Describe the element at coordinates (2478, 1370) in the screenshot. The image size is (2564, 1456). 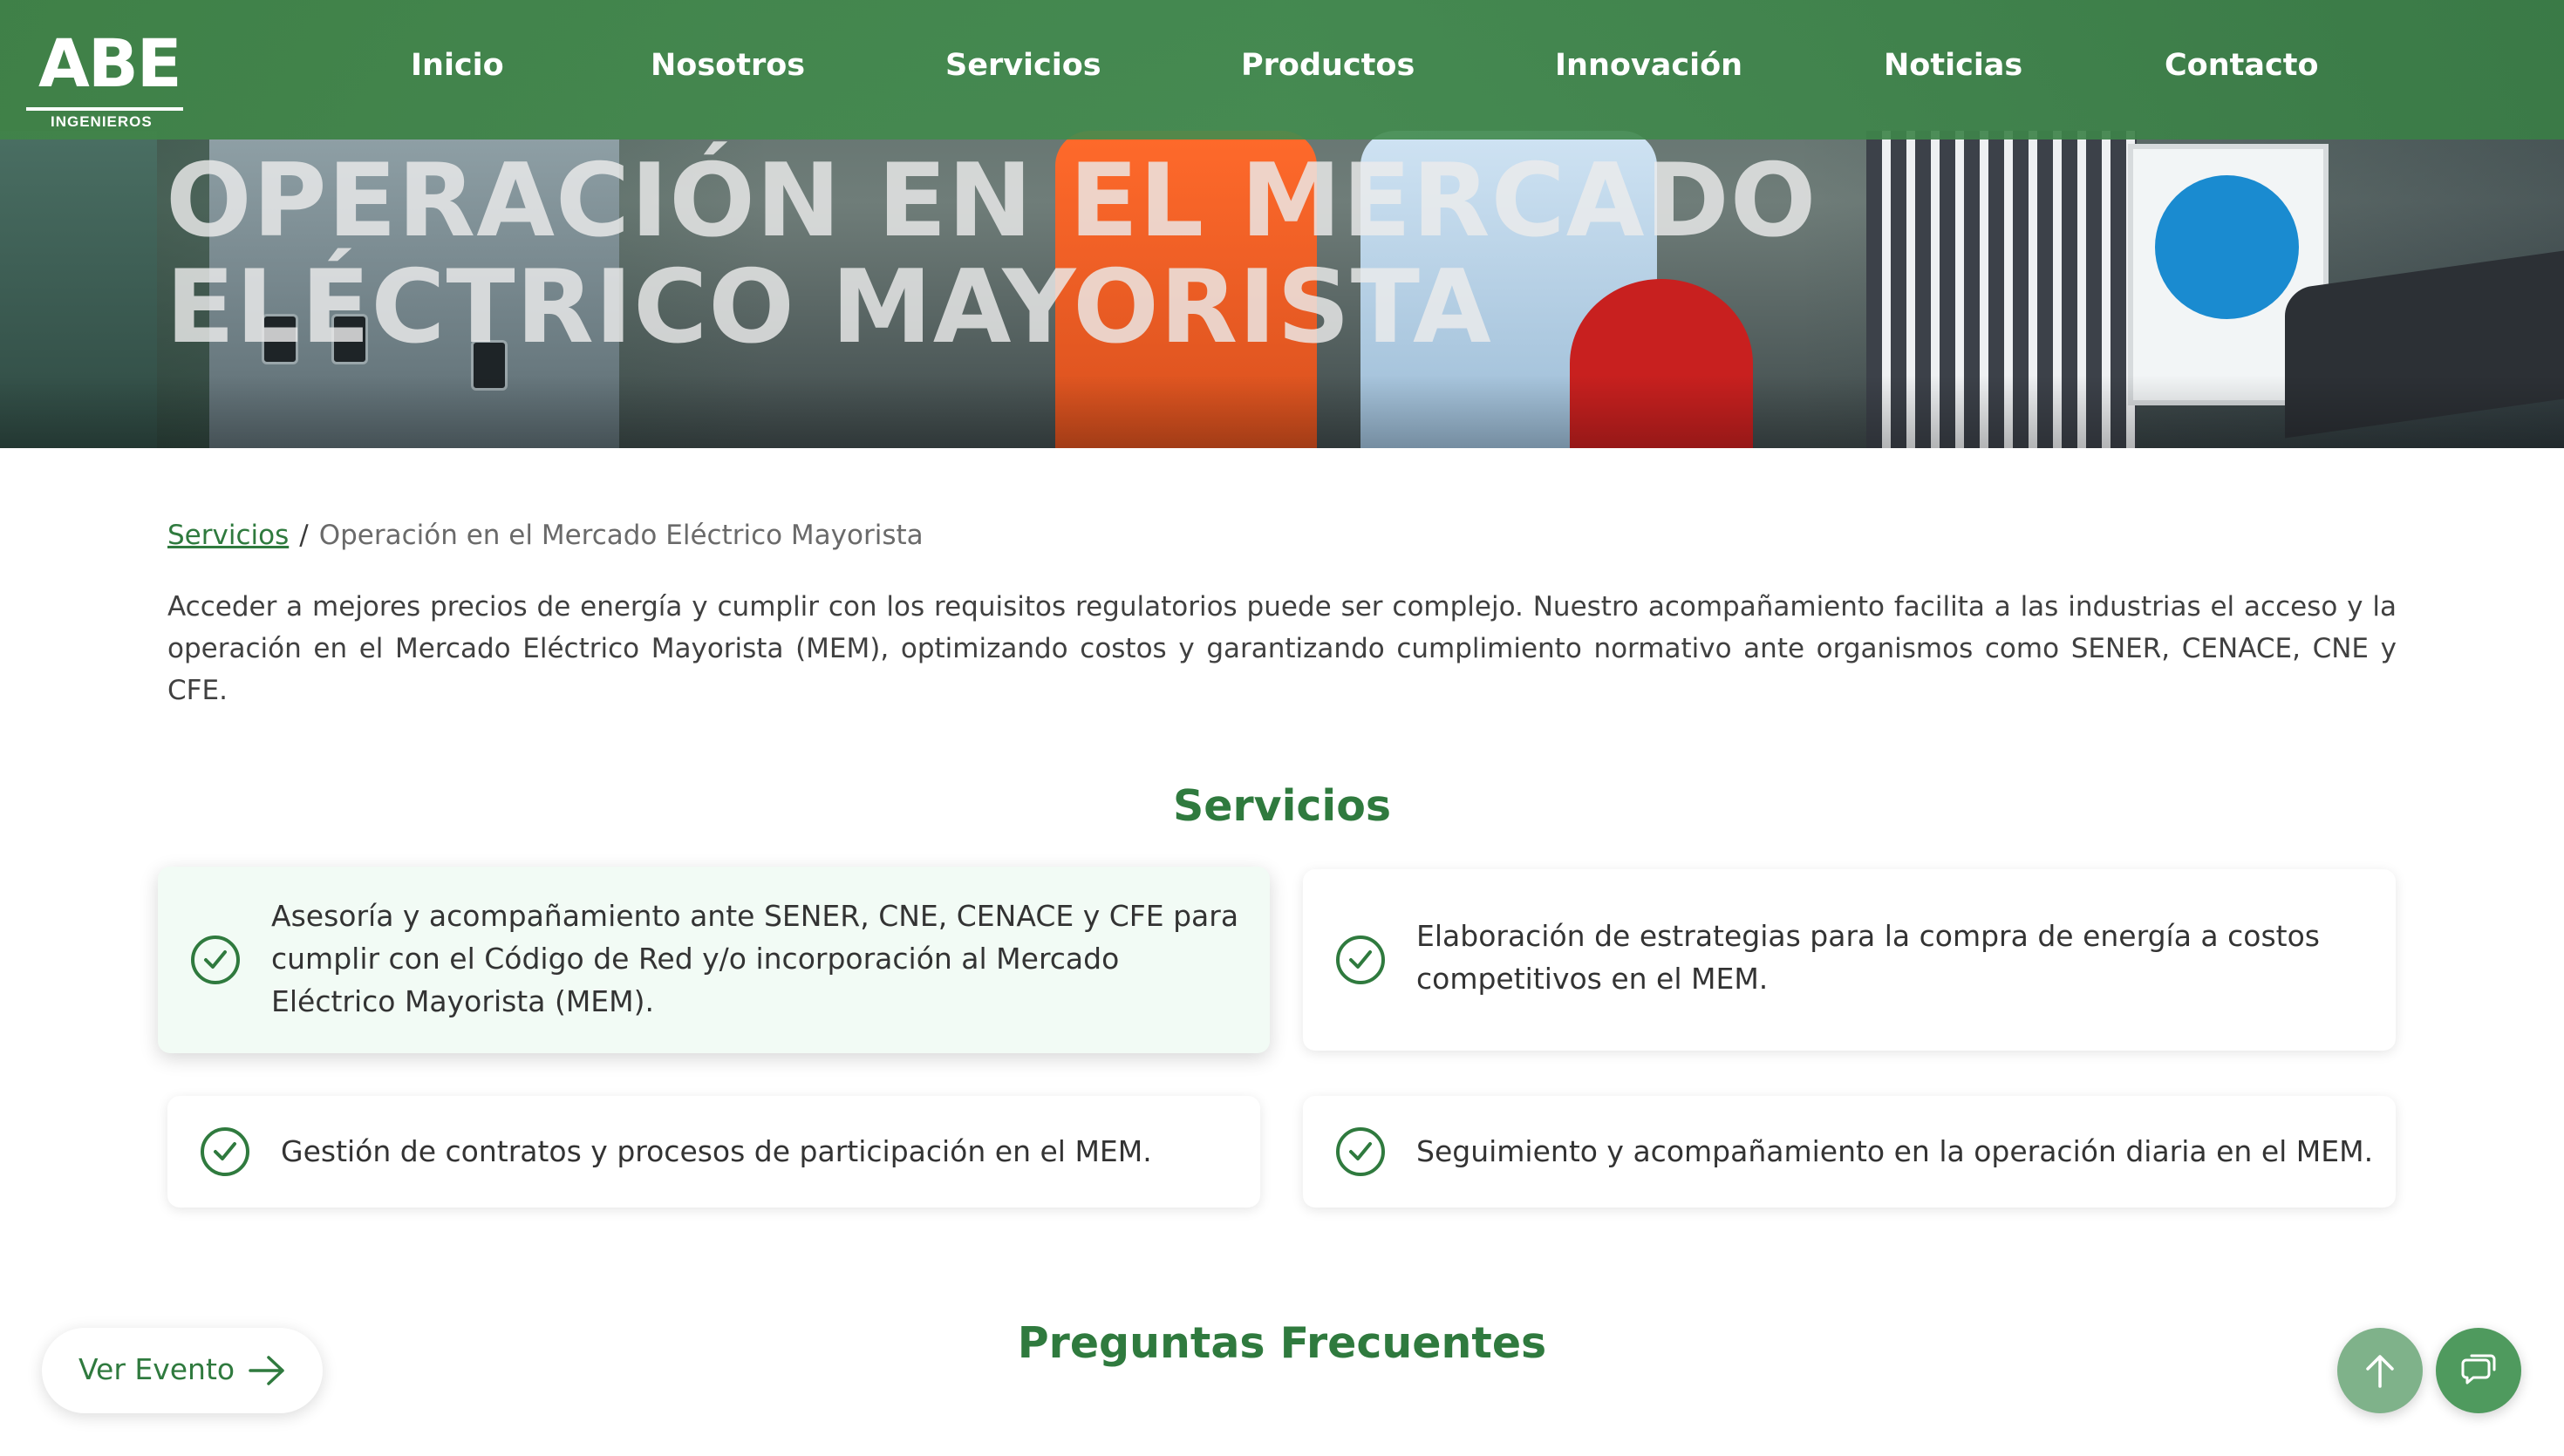
I see `chat-button` at that location.